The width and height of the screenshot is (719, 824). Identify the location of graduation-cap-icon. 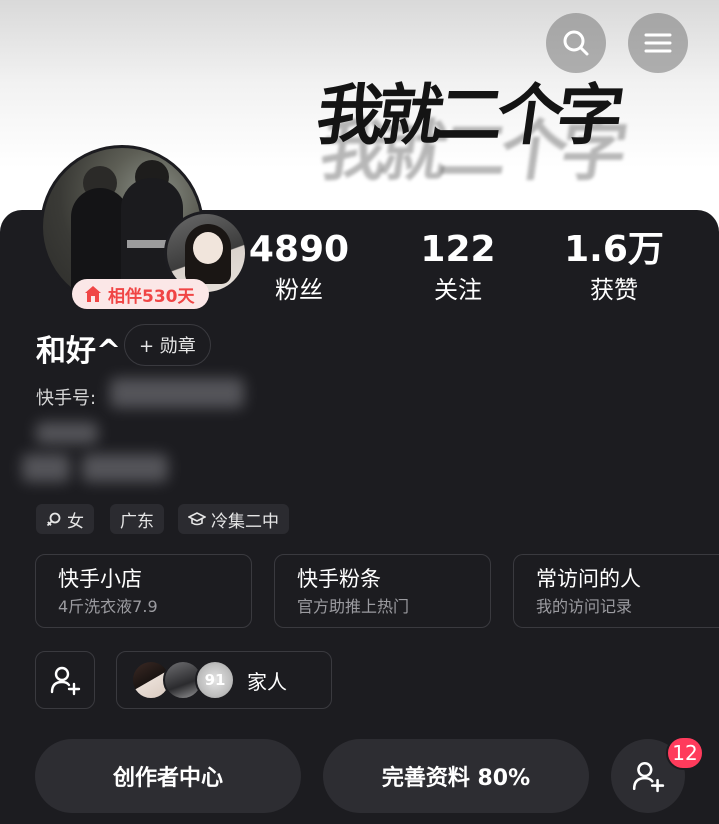
(197, 519).